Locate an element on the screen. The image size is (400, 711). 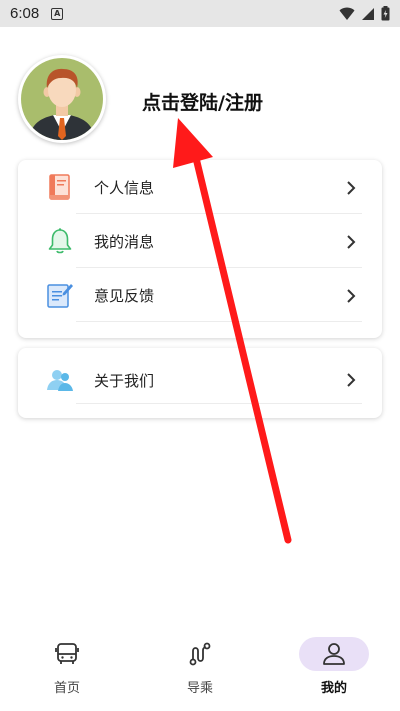
status-bar: 6:08 A is located at coordinates (200, 13).